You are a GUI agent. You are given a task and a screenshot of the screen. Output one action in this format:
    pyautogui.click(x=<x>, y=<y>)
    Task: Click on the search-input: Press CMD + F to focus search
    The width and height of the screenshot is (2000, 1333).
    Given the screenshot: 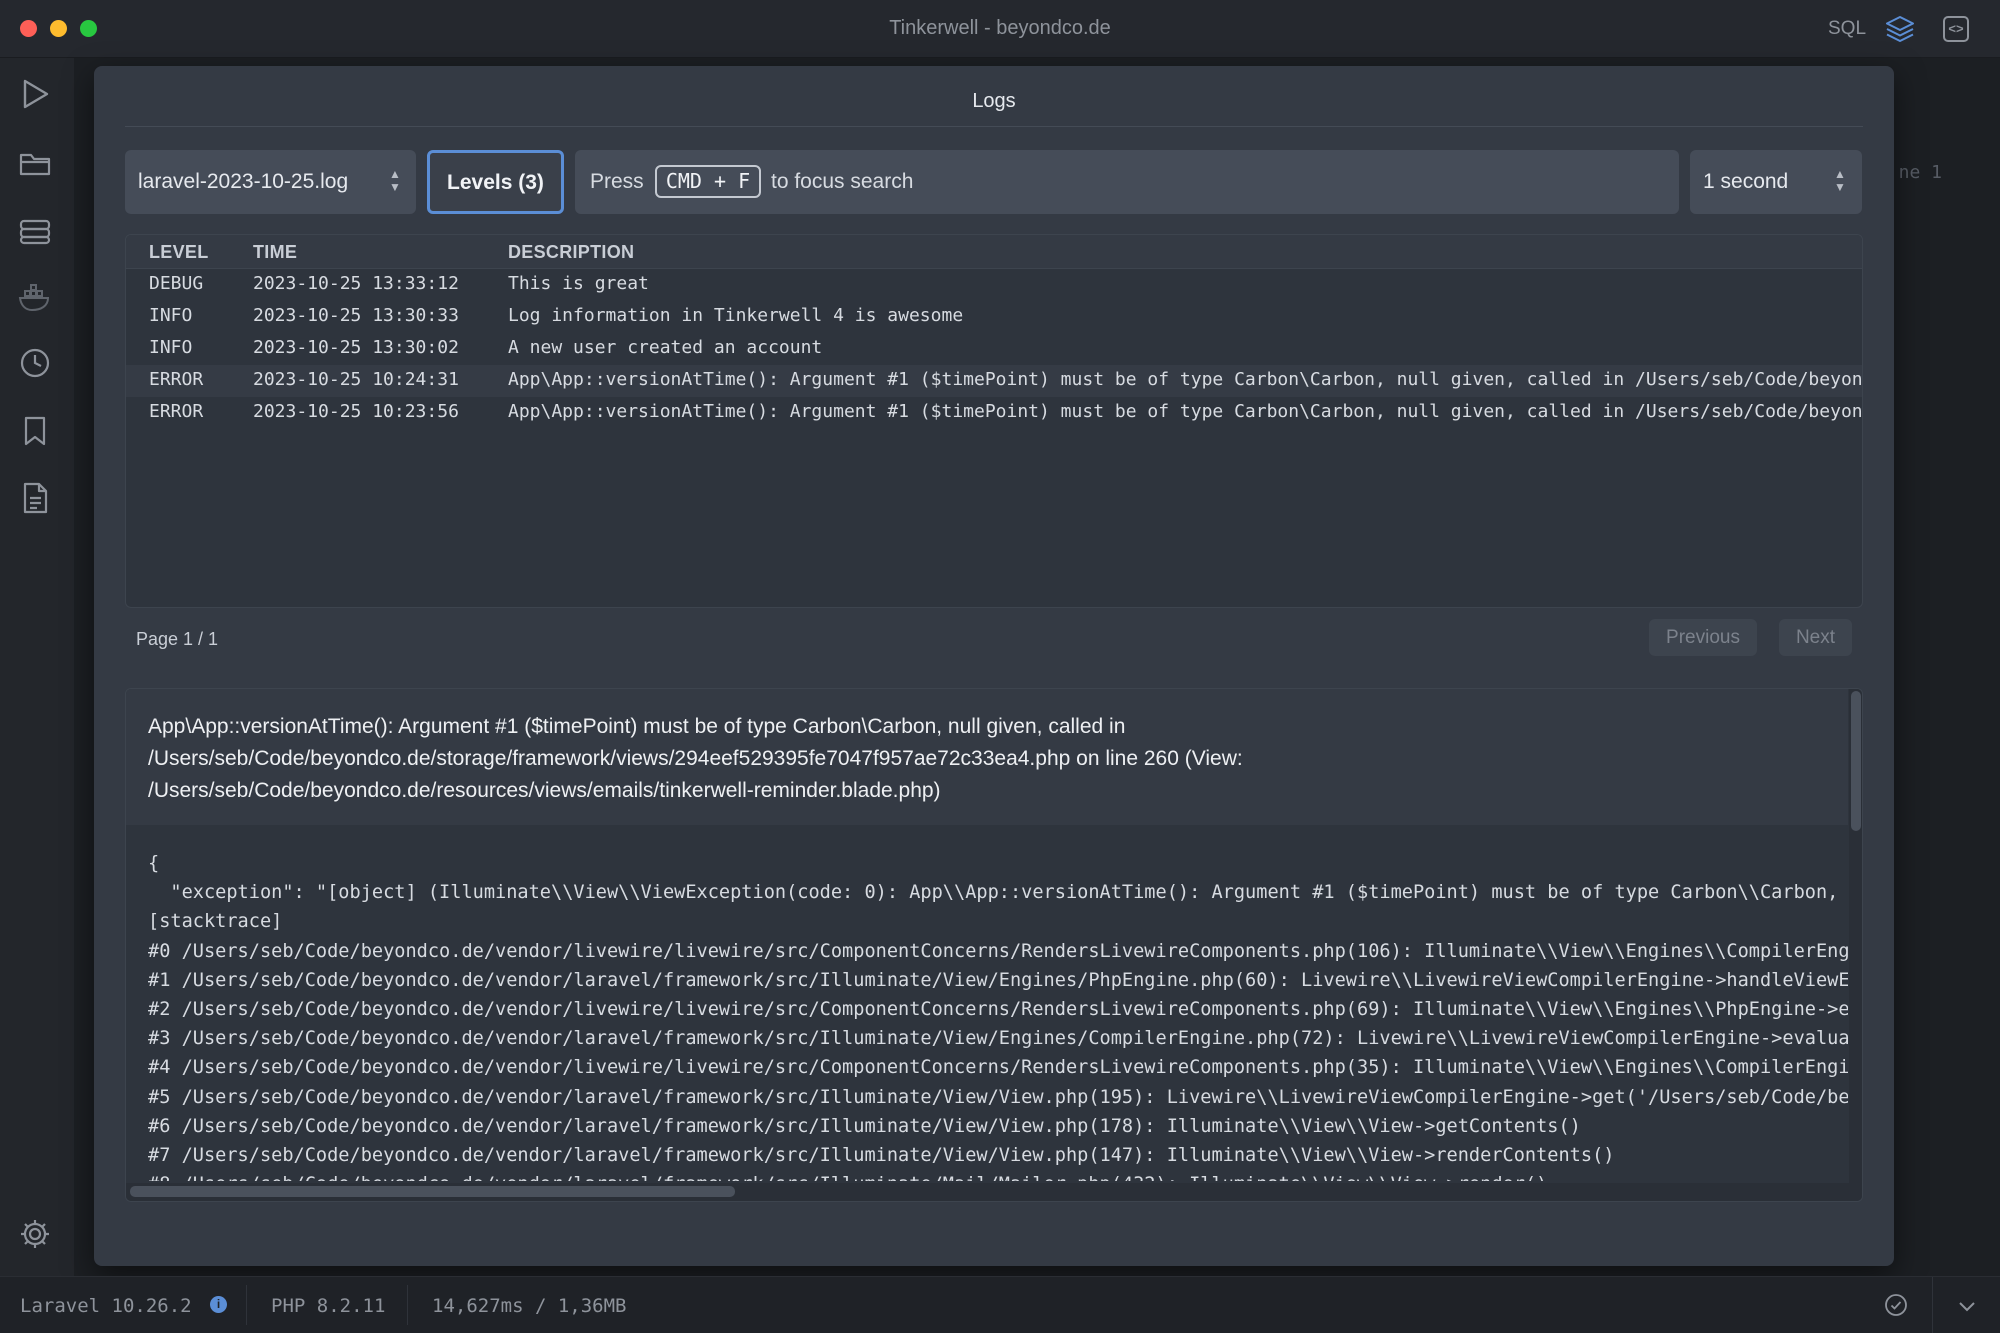 What is the action you would take?
    pyautogui.click(x=1127, y=182)
    